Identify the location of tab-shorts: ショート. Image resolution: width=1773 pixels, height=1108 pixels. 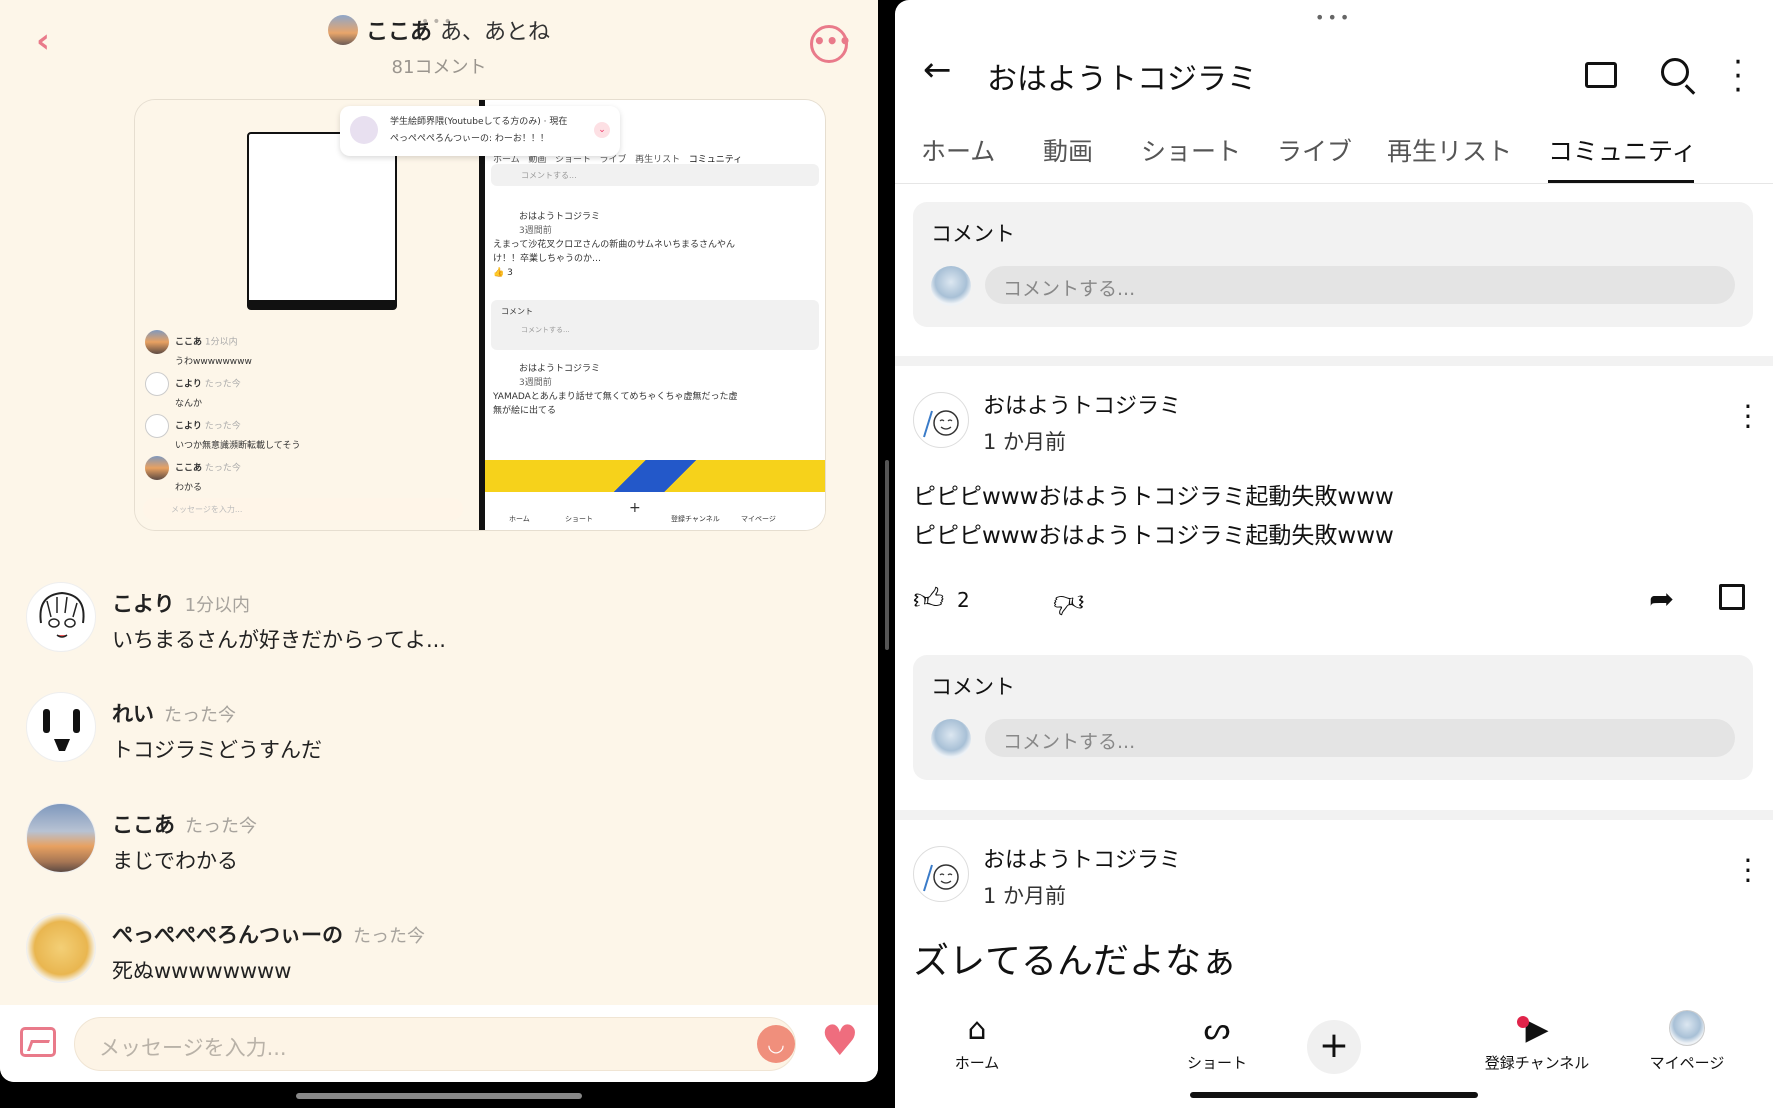
(1191, 150).